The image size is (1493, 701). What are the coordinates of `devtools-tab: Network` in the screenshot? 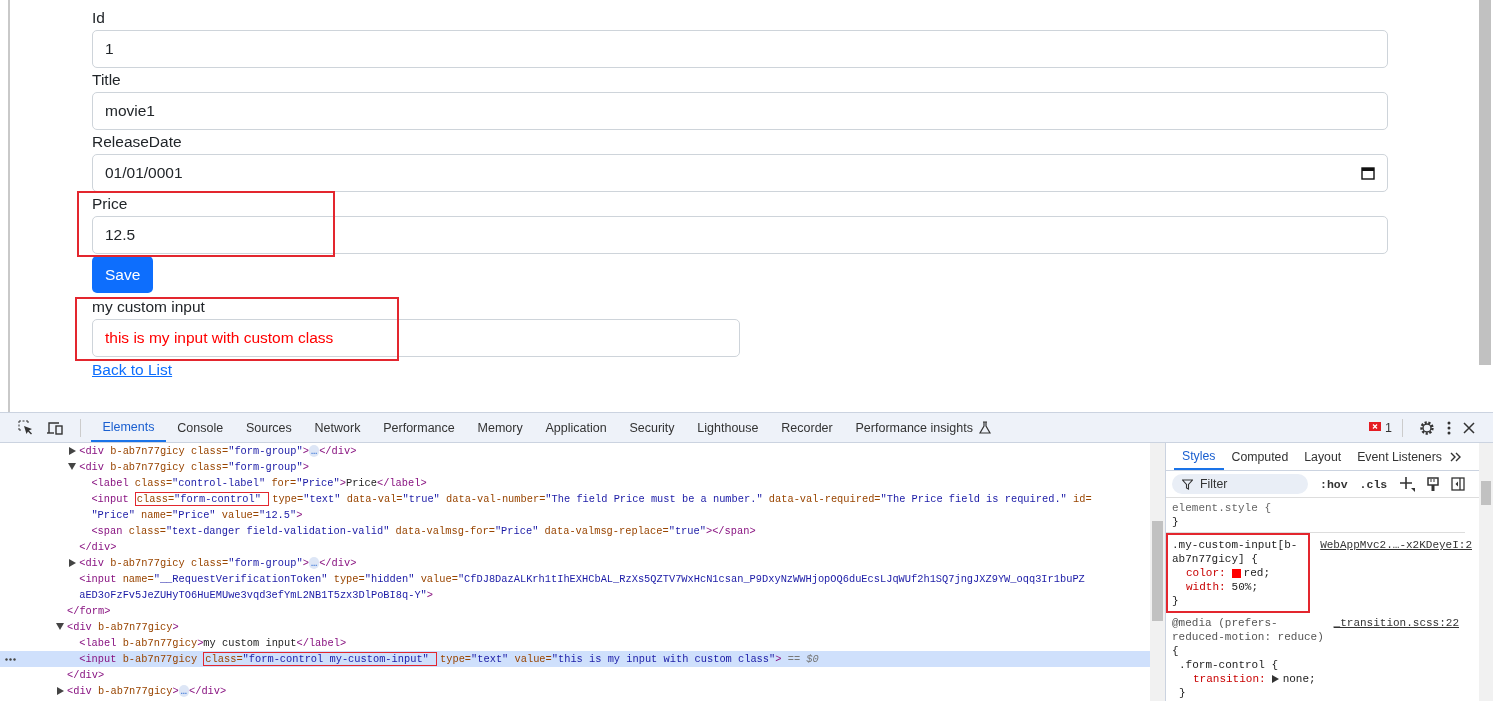 It's located at (337, 427).